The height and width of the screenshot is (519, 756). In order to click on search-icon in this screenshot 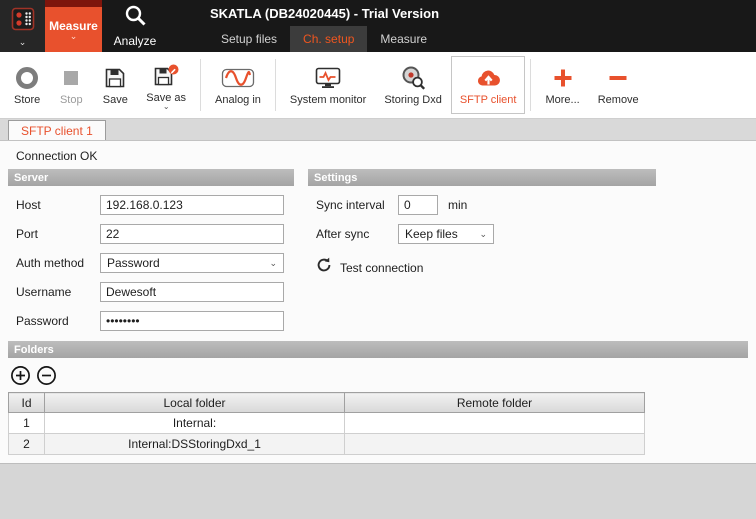, I will do `click(135, 18)`.